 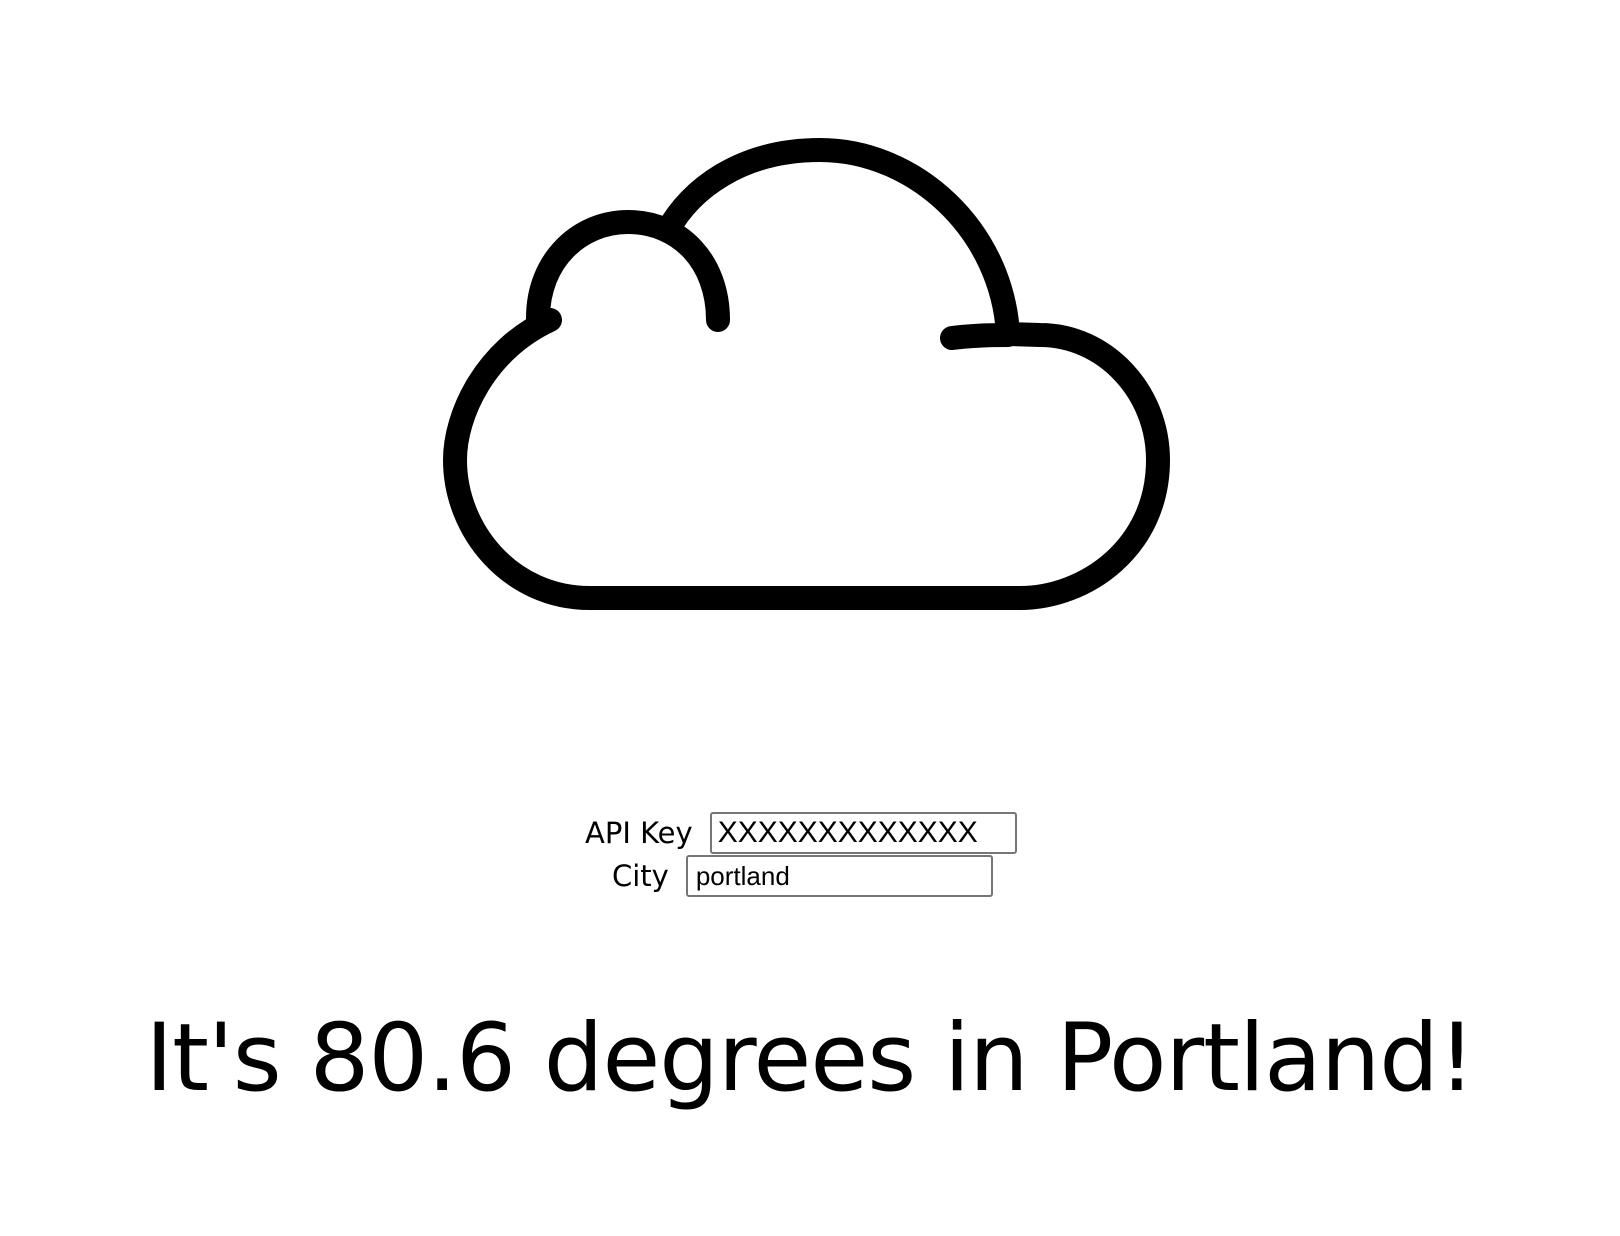 I want to click on weather-message: It's 80.6 degrees in Portland!, so click(x=810, y=1058).